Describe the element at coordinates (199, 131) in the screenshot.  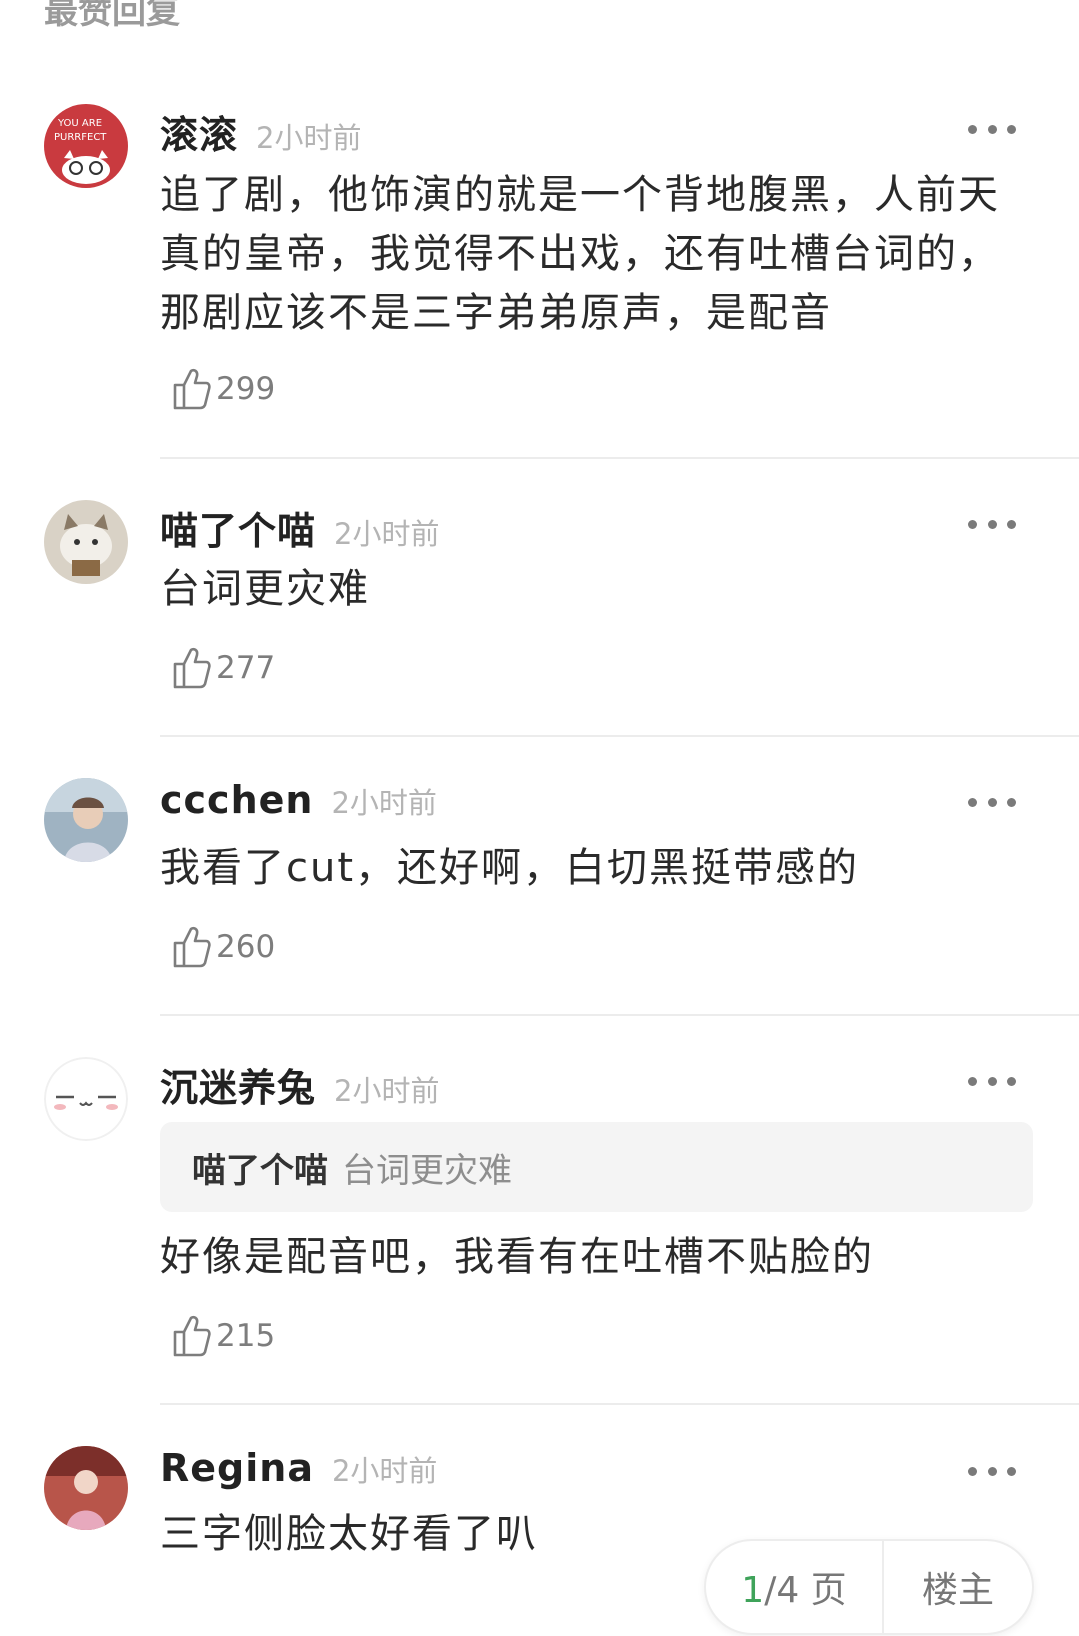
I see `username: 滚滚` at that location.